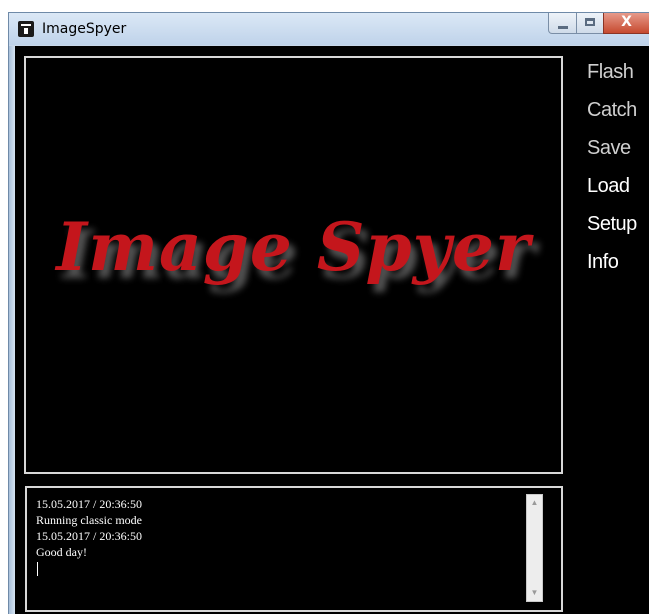 The height and width of the screenshot is (614, 649). Describe the element at coordinates (563, 27) in the screenshot. I see `minimize-icon` at that location.